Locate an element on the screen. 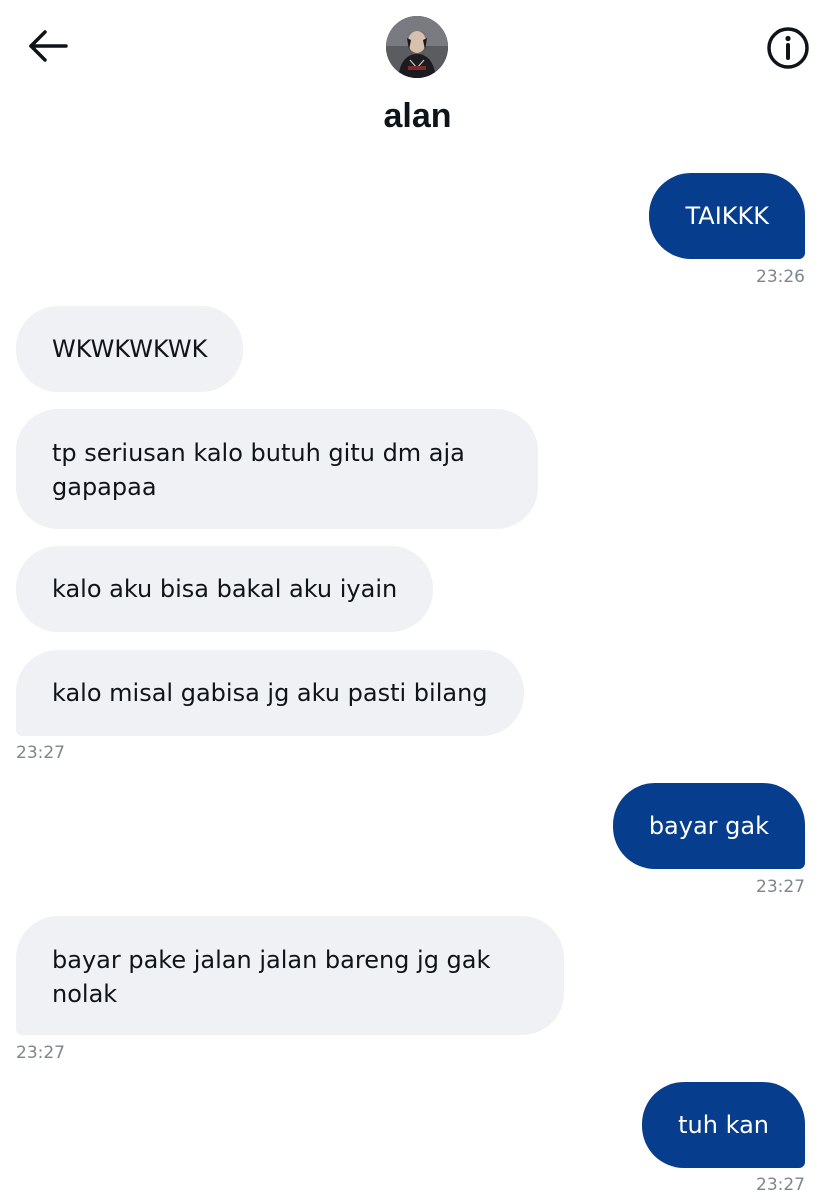 This screenshot has height=1200, width=835. message-text: WKWKWKWK is located at coordinates (130, 349).